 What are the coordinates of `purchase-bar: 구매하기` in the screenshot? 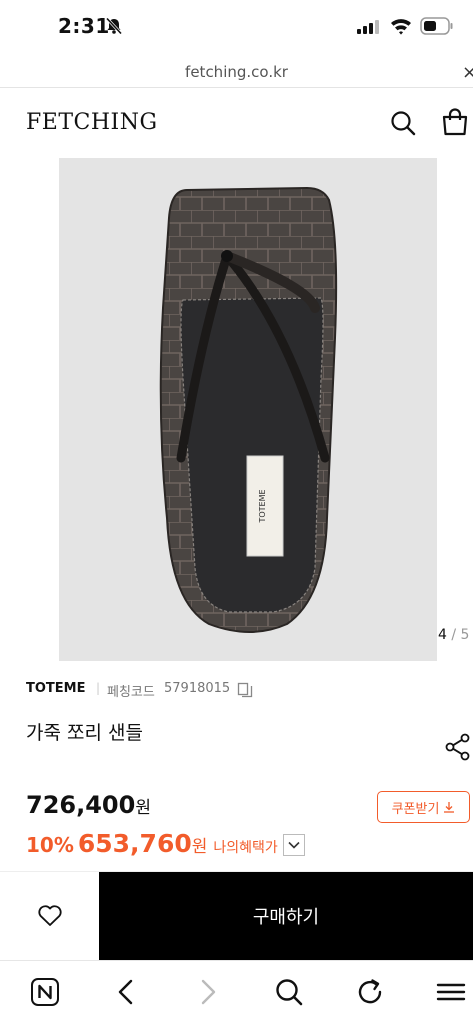 It's located at (236, 915).